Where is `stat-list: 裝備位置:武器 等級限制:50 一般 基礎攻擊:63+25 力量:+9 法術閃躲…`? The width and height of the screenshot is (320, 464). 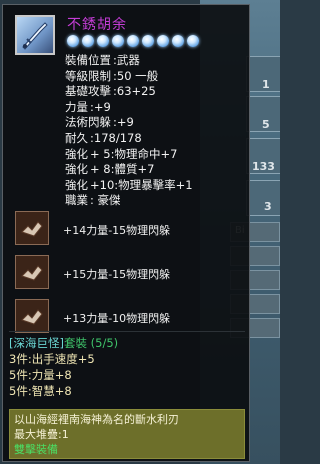
stat-list: 裝備位置:武器 等級限制:50 一般 基礎攻擊:63+25 力量:+9 法術閃躲… is located at coordinates (129, 131).